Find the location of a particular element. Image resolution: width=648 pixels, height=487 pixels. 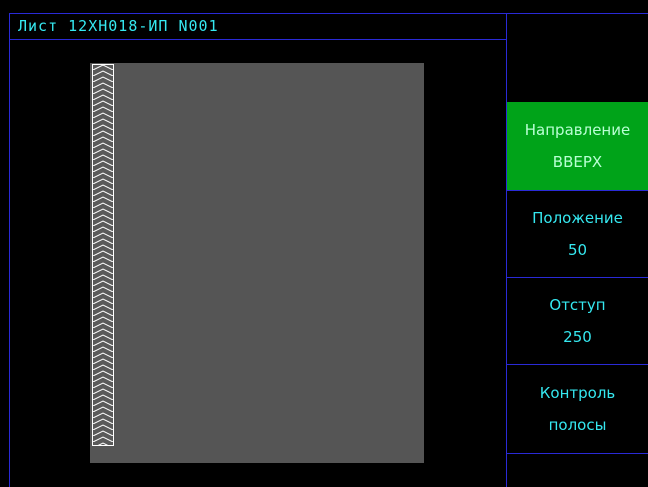

chevron-hatch-icon is located at coordinates (103, 255).